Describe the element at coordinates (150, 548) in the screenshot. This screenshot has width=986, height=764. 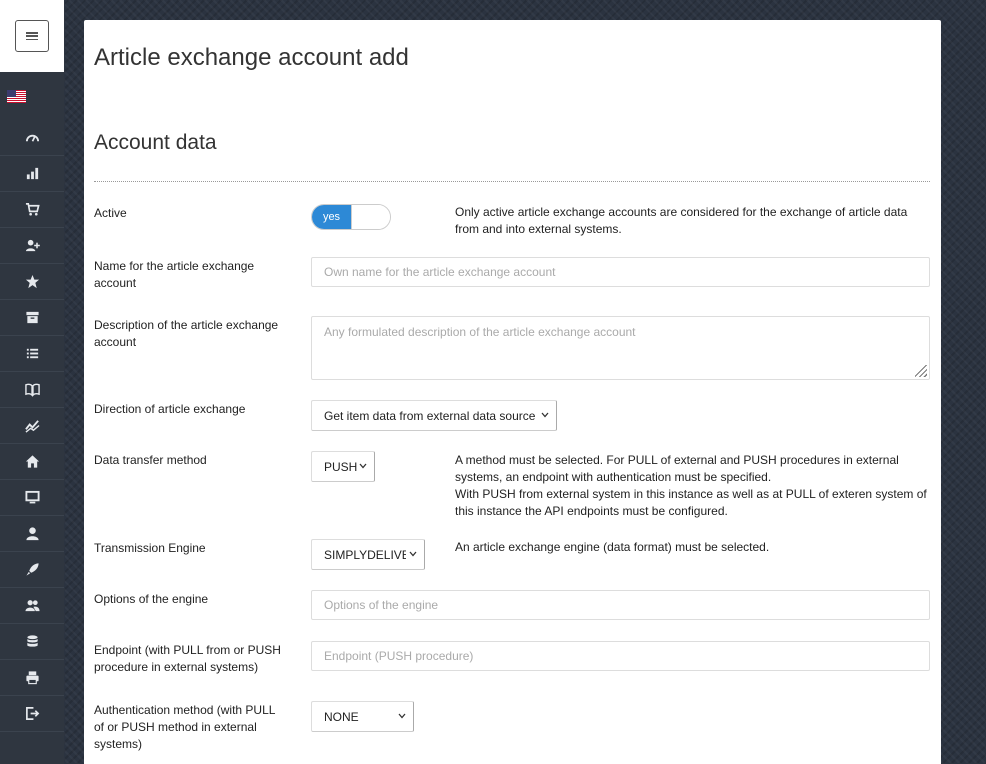
I see `engine-label: Transmission Engine` at that location.